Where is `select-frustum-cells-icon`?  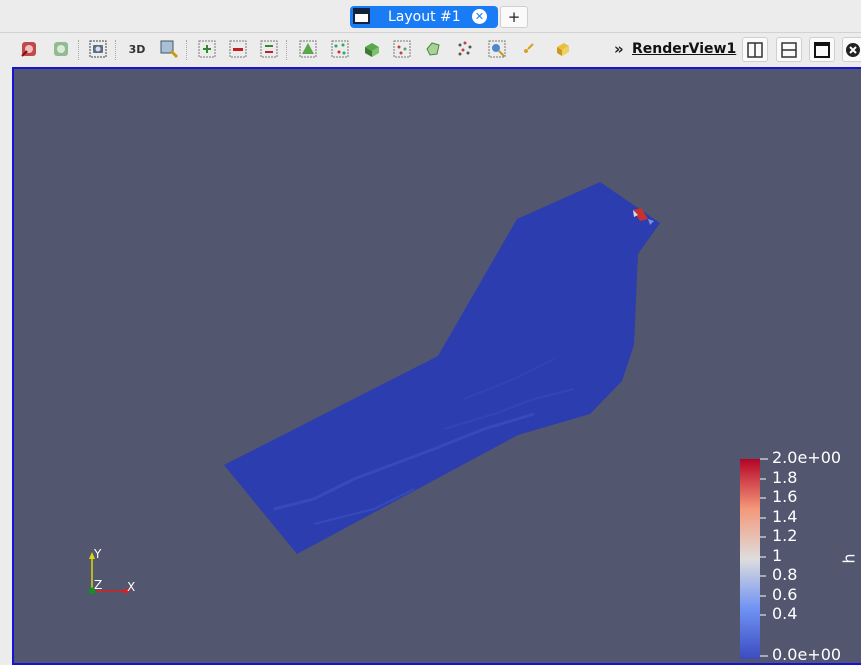
select-frustum-cells-icon is located at coordinates (372, 49).